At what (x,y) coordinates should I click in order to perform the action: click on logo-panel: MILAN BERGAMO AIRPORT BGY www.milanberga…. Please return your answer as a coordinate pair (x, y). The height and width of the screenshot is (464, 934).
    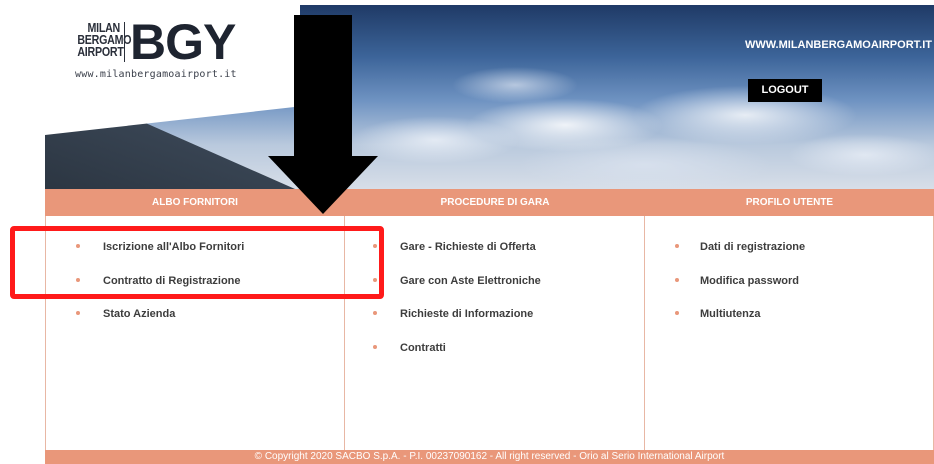
    Looking at the image, I should click on (172, 70).